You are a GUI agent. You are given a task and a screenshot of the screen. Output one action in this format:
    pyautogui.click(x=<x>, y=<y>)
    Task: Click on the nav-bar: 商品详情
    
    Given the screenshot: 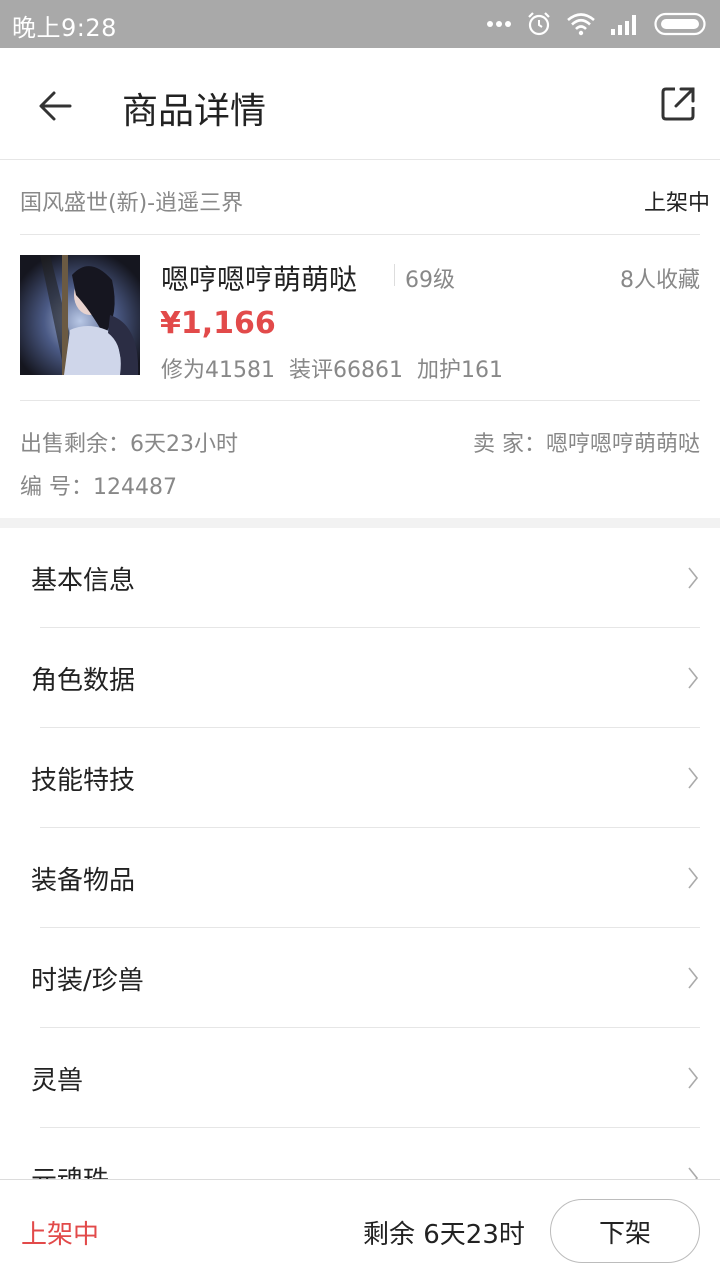 What is the action you would take?
    pyautogui.click(x=360, y=104)
    